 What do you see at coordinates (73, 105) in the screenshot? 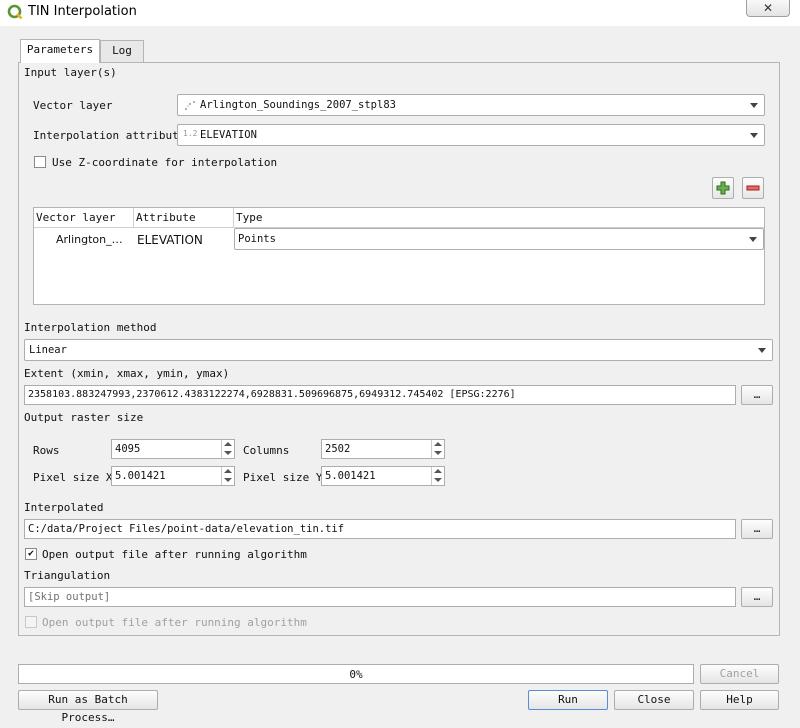
I see `vector-layer-label: Vector layer` at bounding box center [73, 105].